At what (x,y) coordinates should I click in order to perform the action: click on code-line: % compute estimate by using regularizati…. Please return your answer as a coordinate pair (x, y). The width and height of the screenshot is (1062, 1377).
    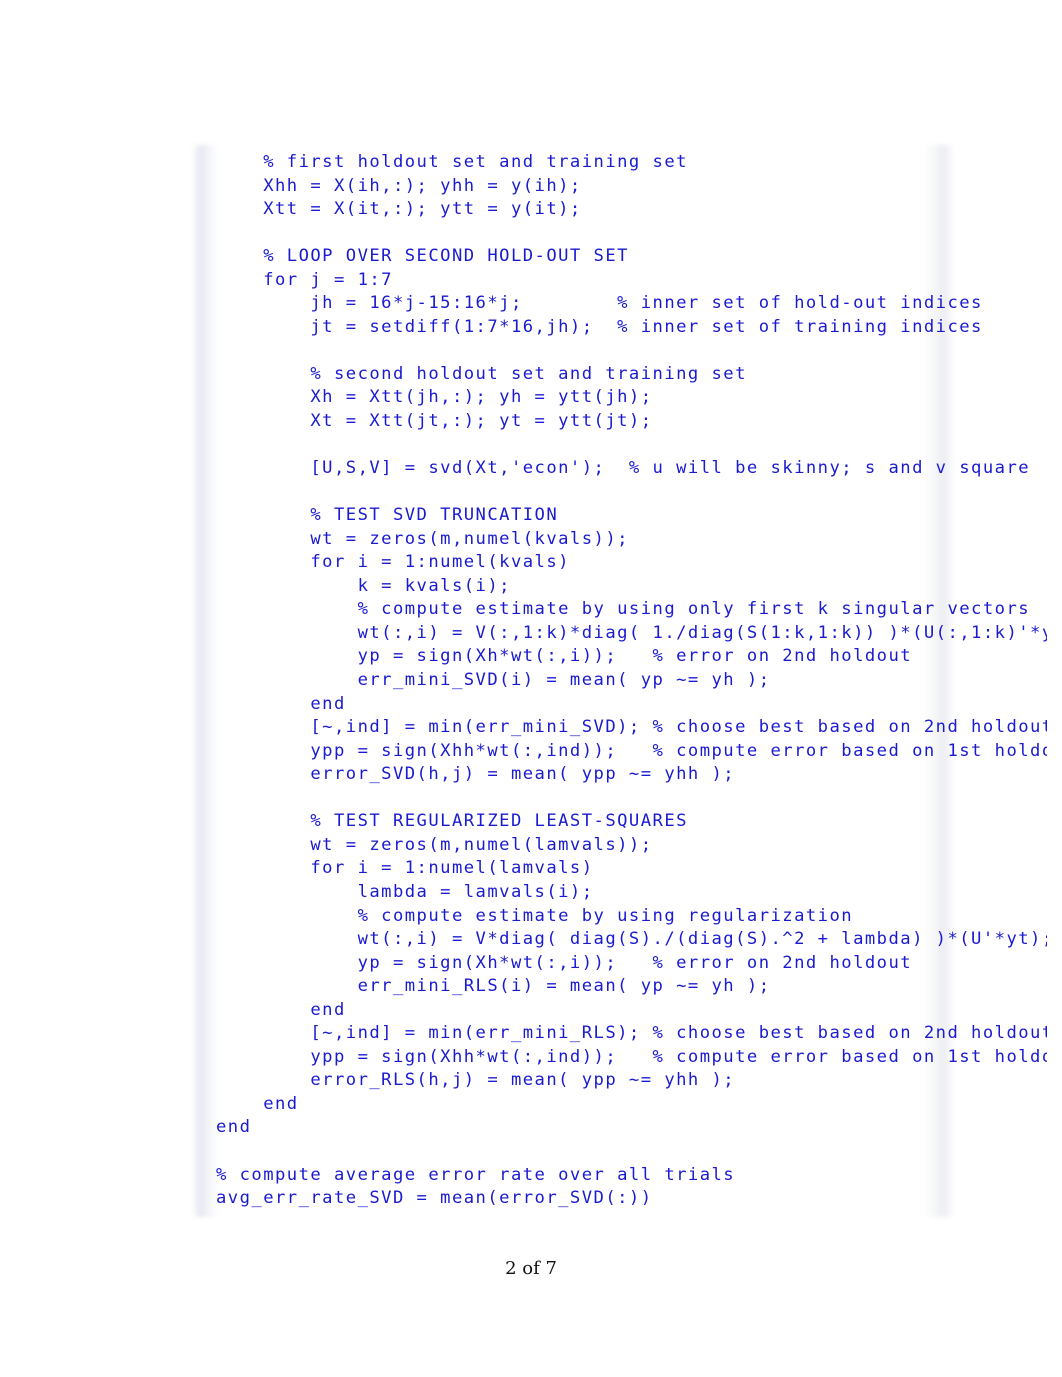
    Looking at the image, I should click on (535, 915).